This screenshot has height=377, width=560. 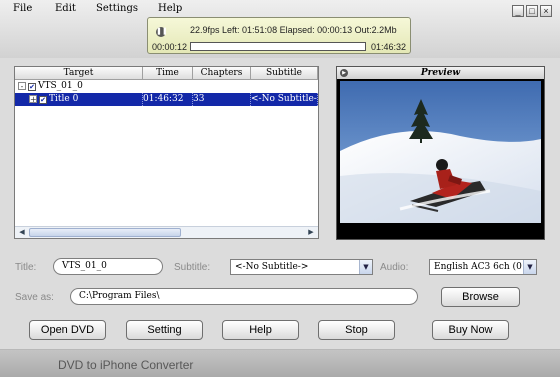 What do you see at coordinates (244, 296) in the screenshot?
I see `save-path-input: C:\Program Files\` at bounding box center [244, 296].